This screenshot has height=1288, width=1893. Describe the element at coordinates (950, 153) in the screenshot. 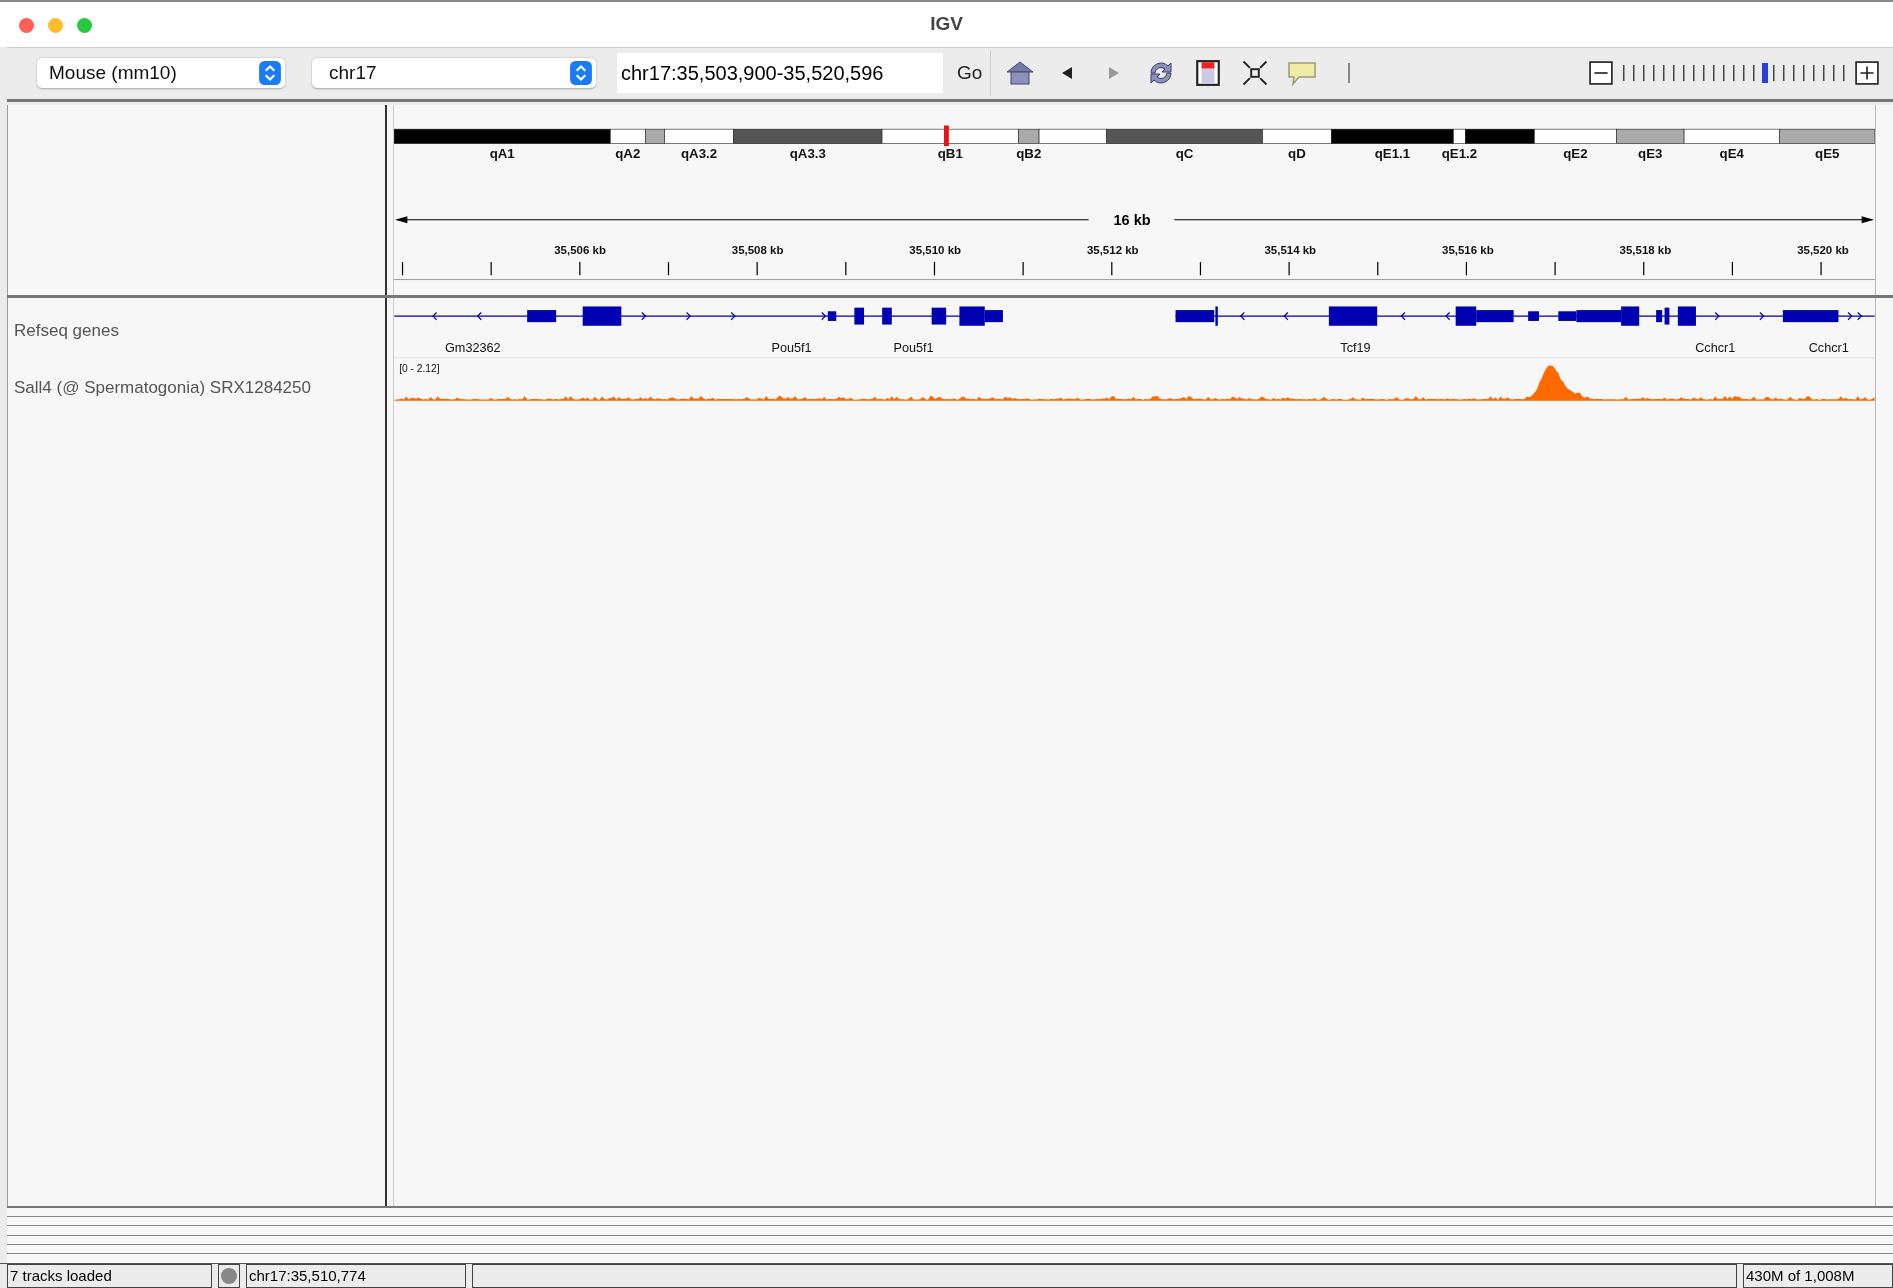

I see `band-label: qB1` at that location.